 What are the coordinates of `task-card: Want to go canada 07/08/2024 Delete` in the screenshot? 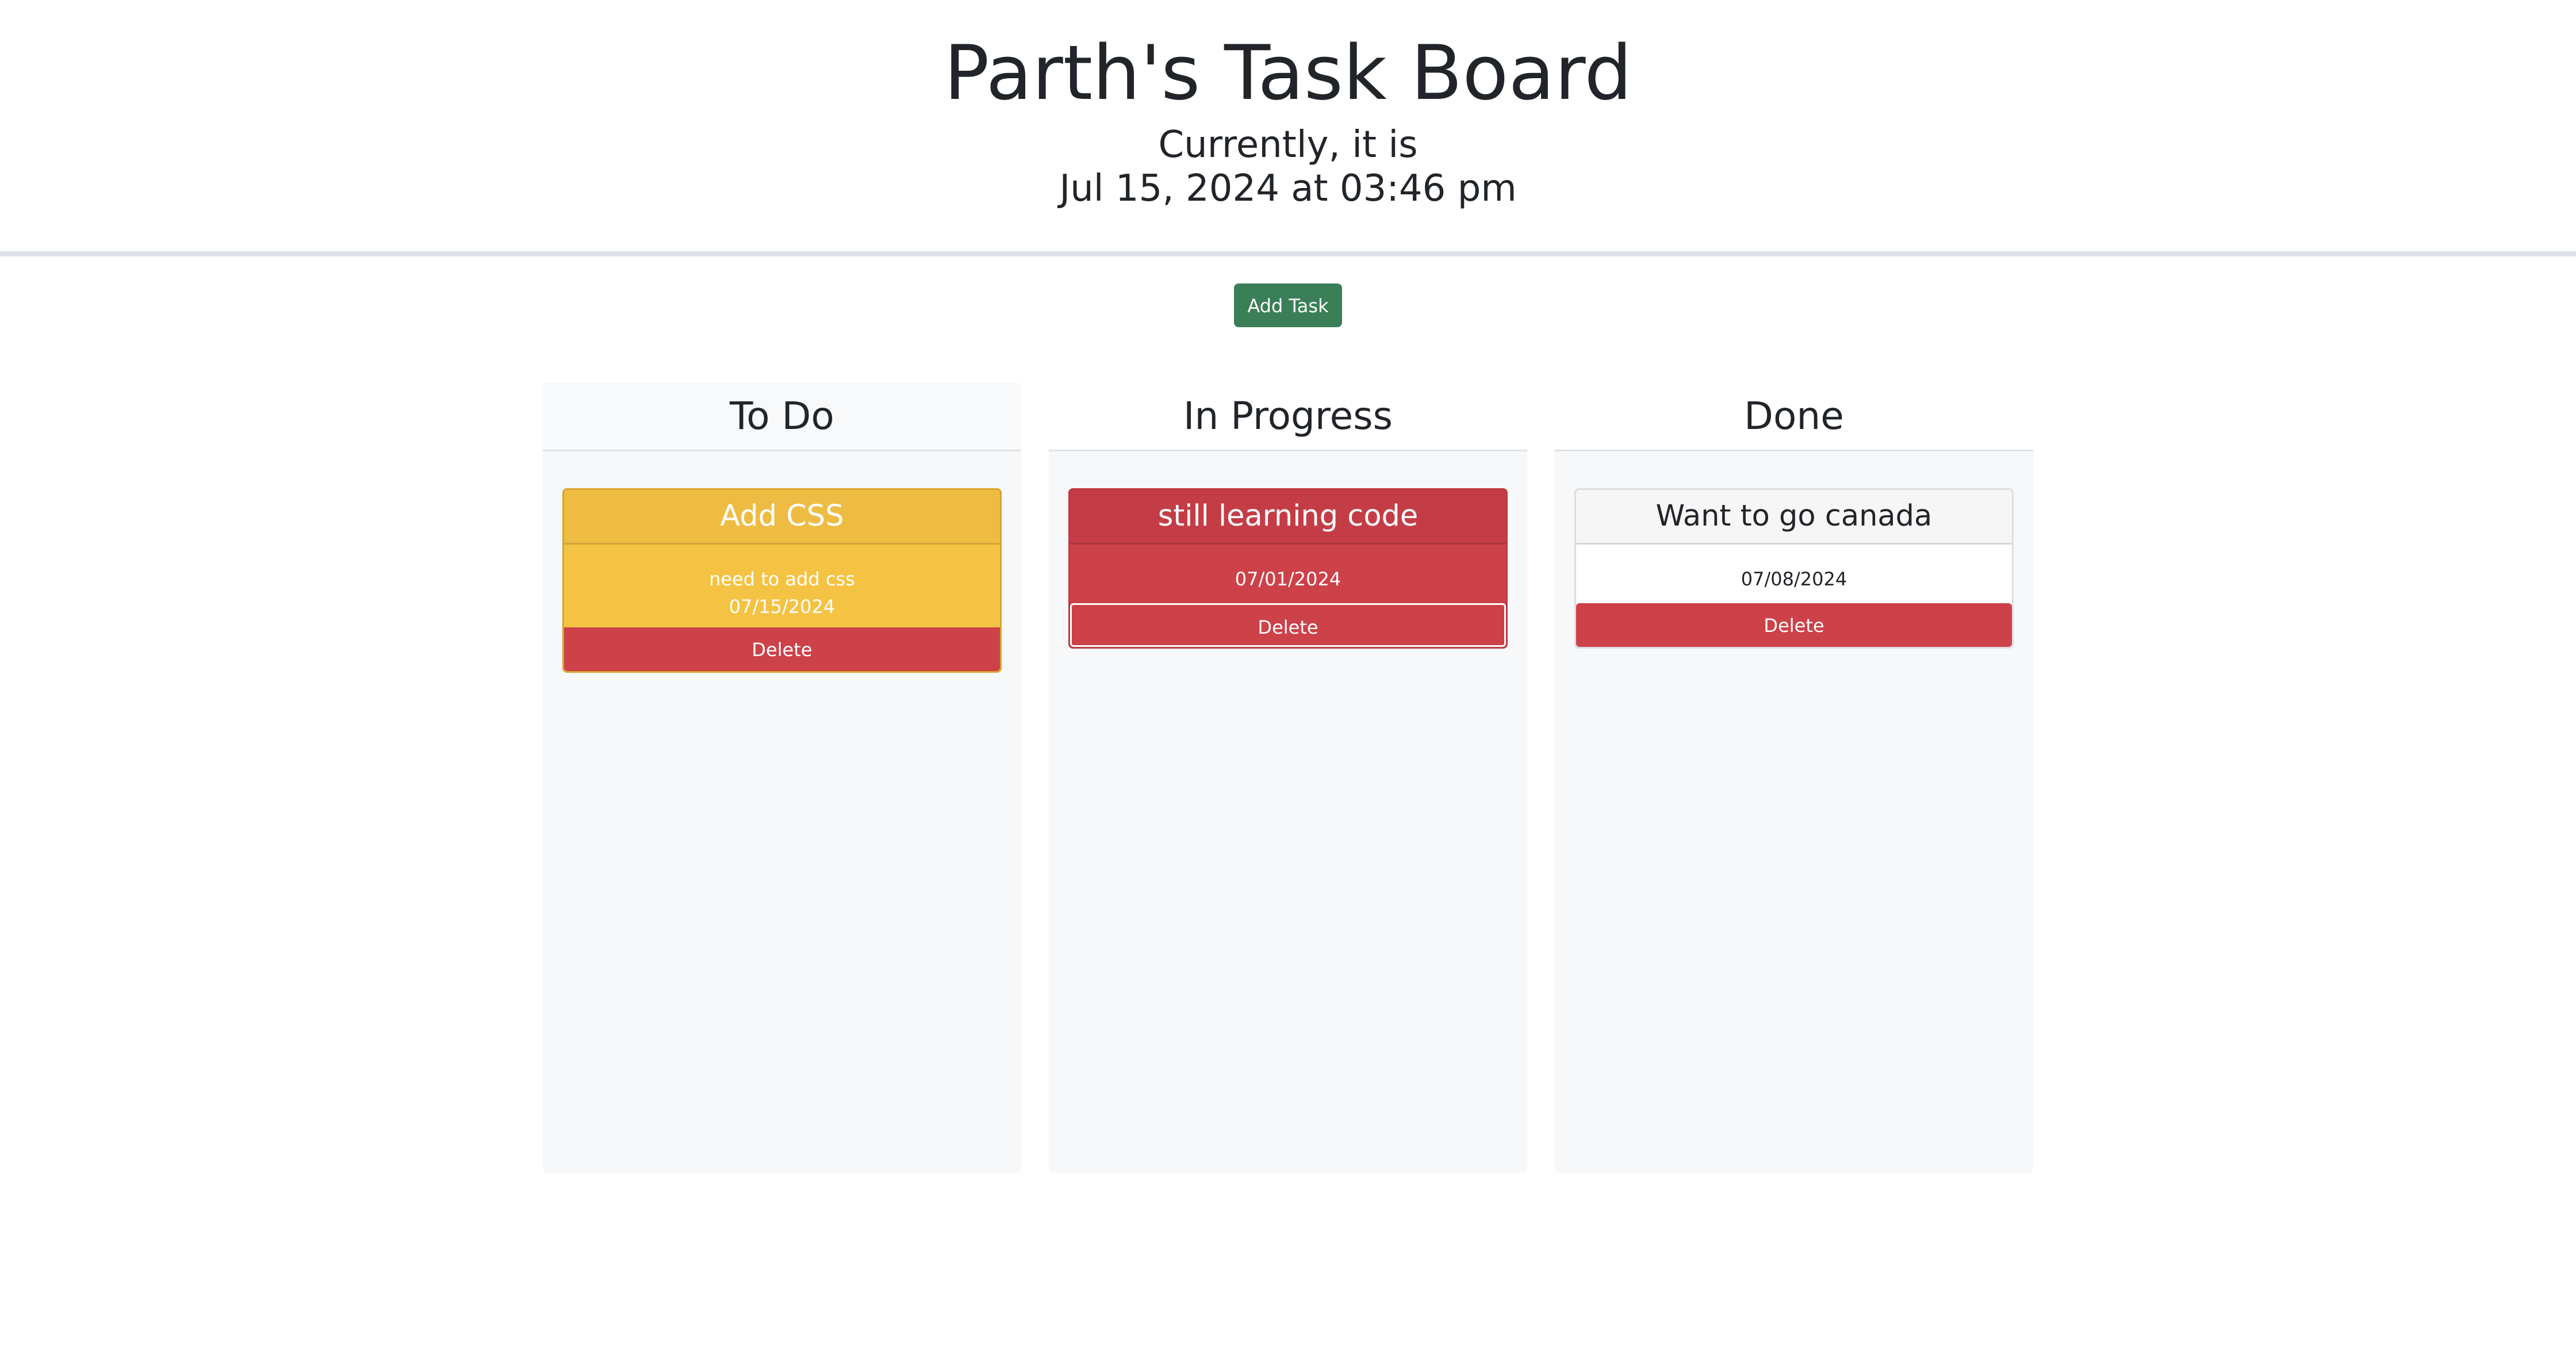 It's located at (1794, 568).